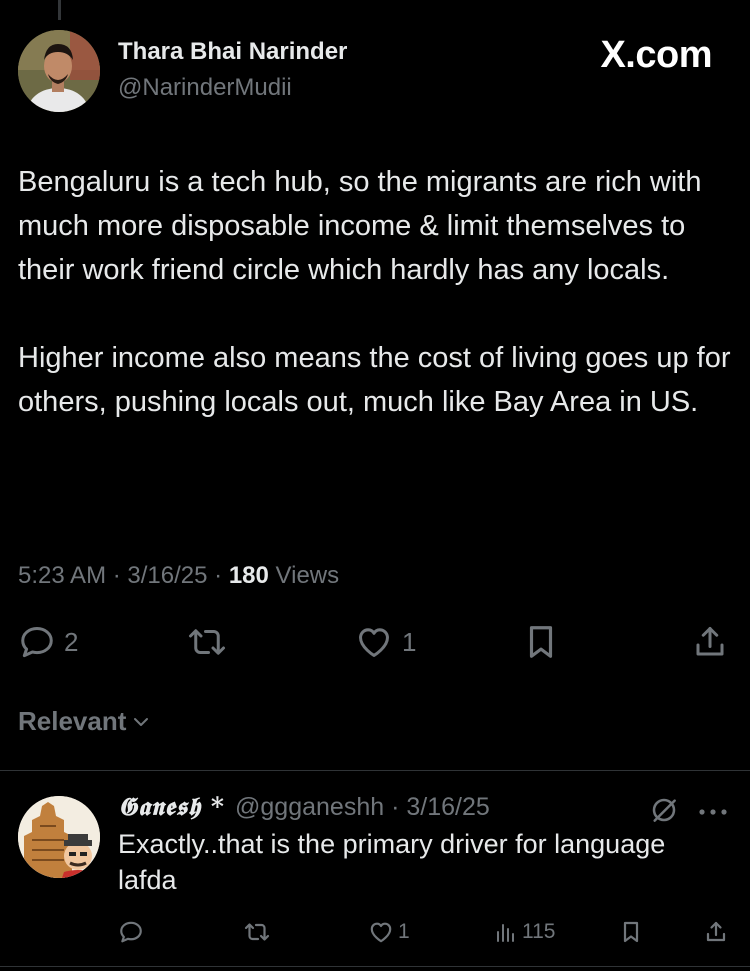  I want to click on reply-retweet-button, so click(257, 932).